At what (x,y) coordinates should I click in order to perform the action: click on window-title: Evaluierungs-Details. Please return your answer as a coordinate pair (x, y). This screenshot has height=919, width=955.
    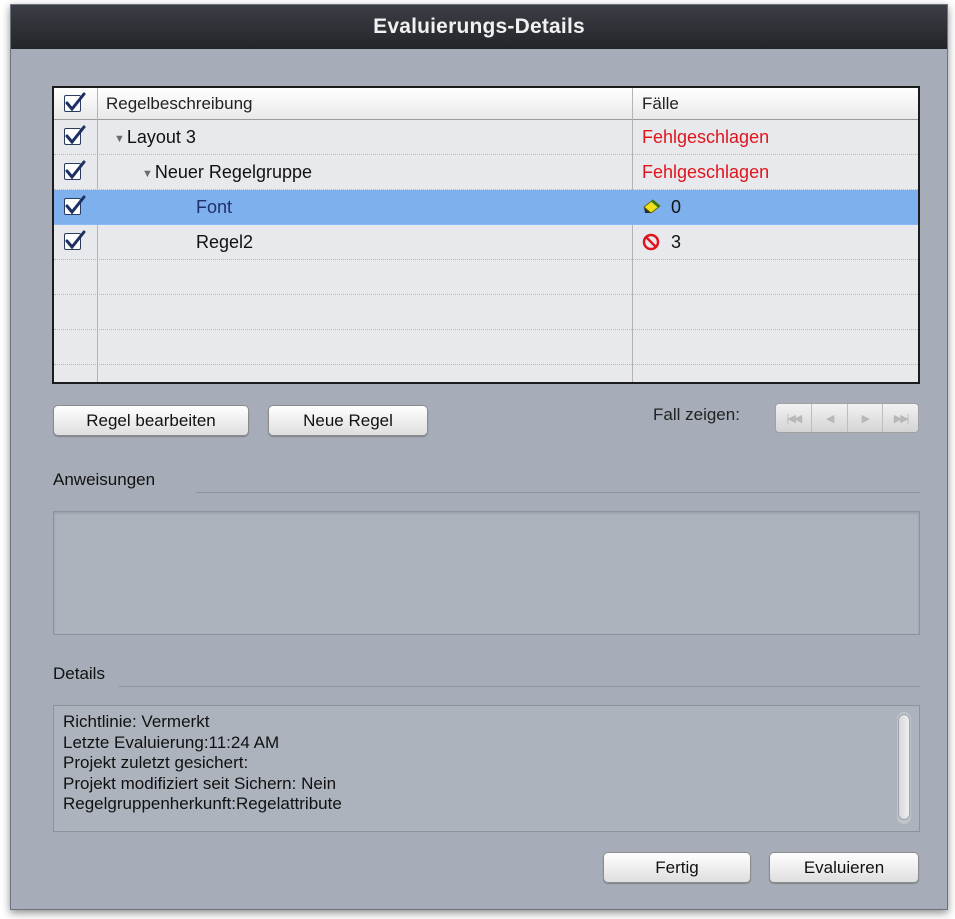
    Looking at the image, I should click on (479, 27).